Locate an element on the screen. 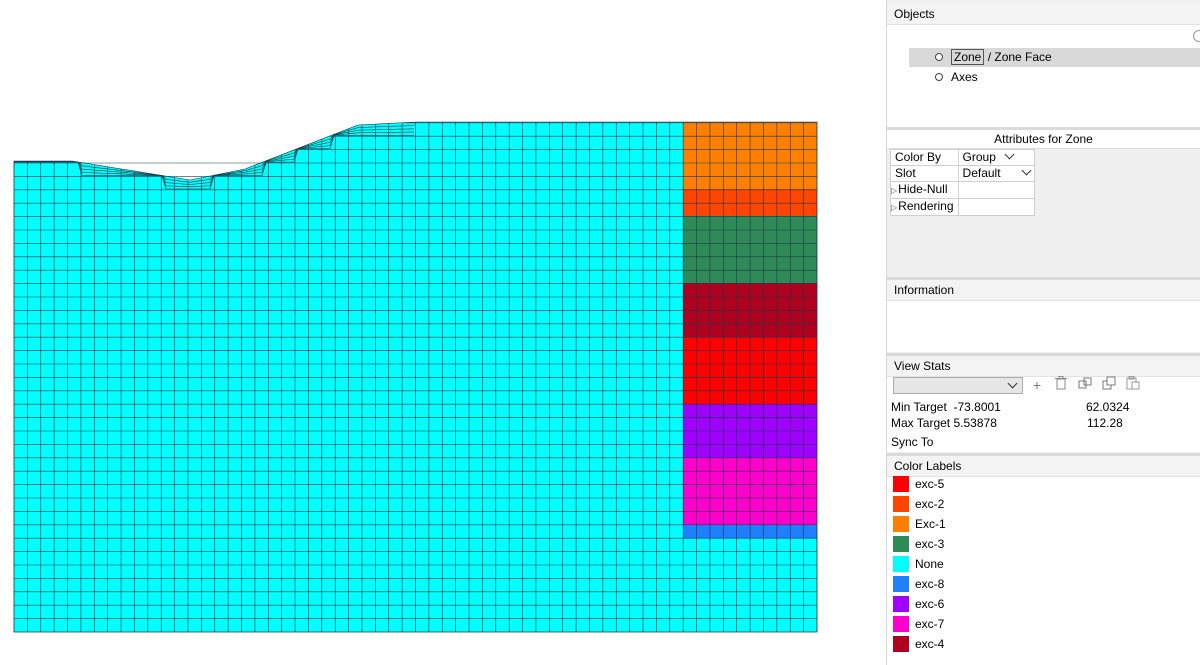 This screenshot has height=665, width=1200. objects-section: Objects Zone / Zone Face Axes is located at coordinates (1043, 66).